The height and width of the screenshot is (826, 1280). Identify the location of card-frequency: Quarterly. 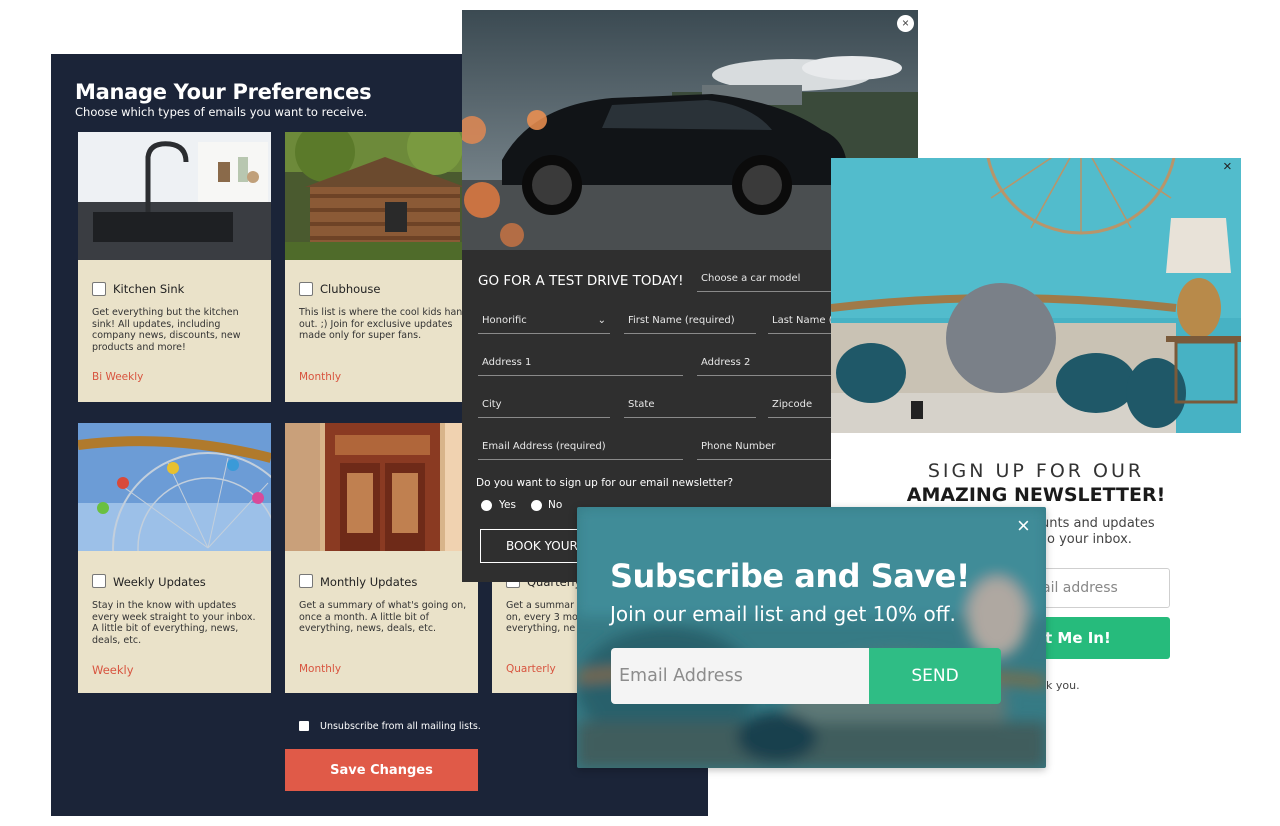
(531, 669).